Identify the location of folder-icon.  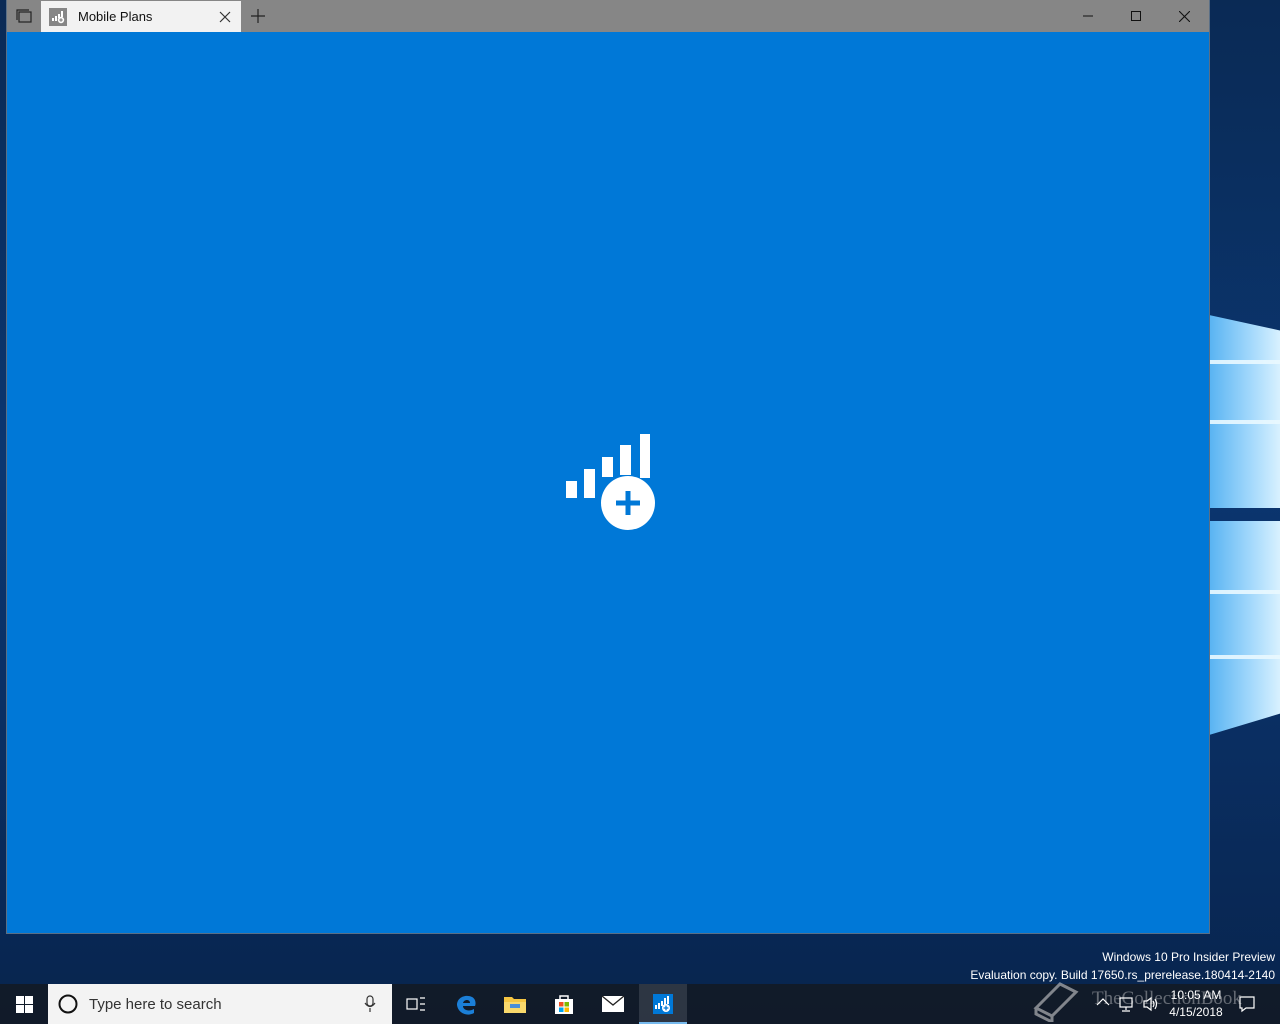
(515, 1005).